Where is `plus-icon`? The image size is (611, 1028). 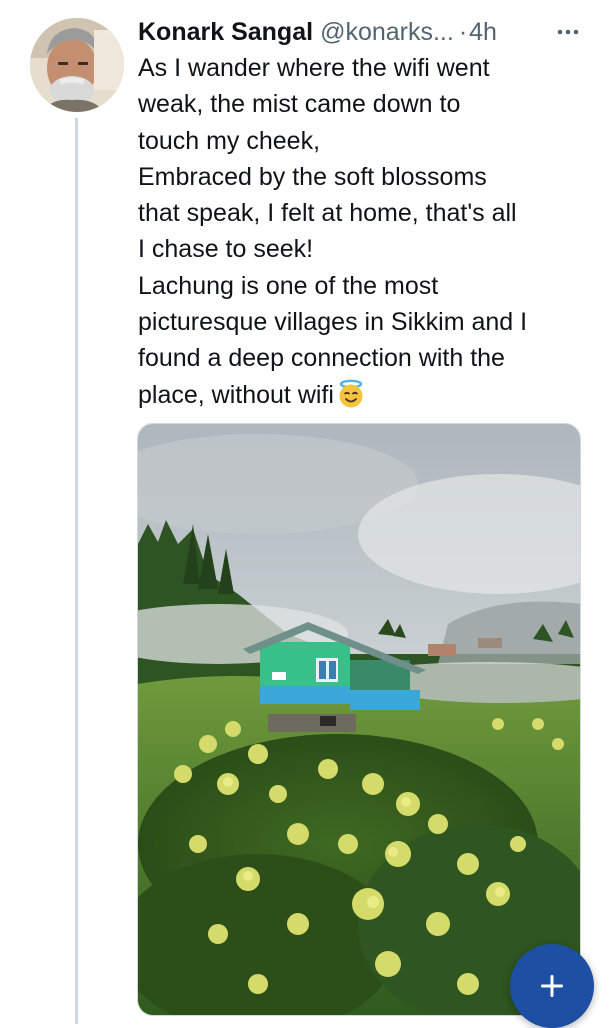
plus-icon is located at coordinates (552, 986).